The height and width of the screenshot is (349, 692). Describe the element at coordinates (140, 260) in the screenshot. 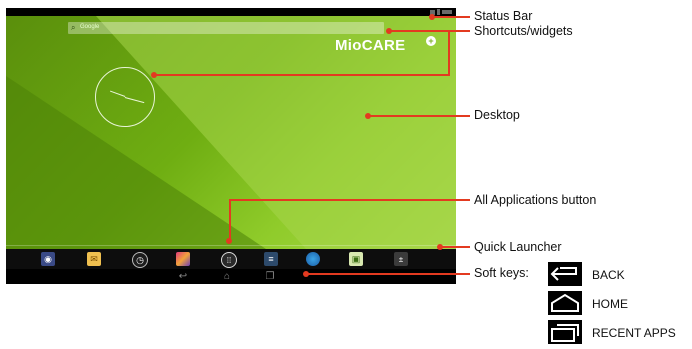

I see `clock-icon: ◷` at that location.